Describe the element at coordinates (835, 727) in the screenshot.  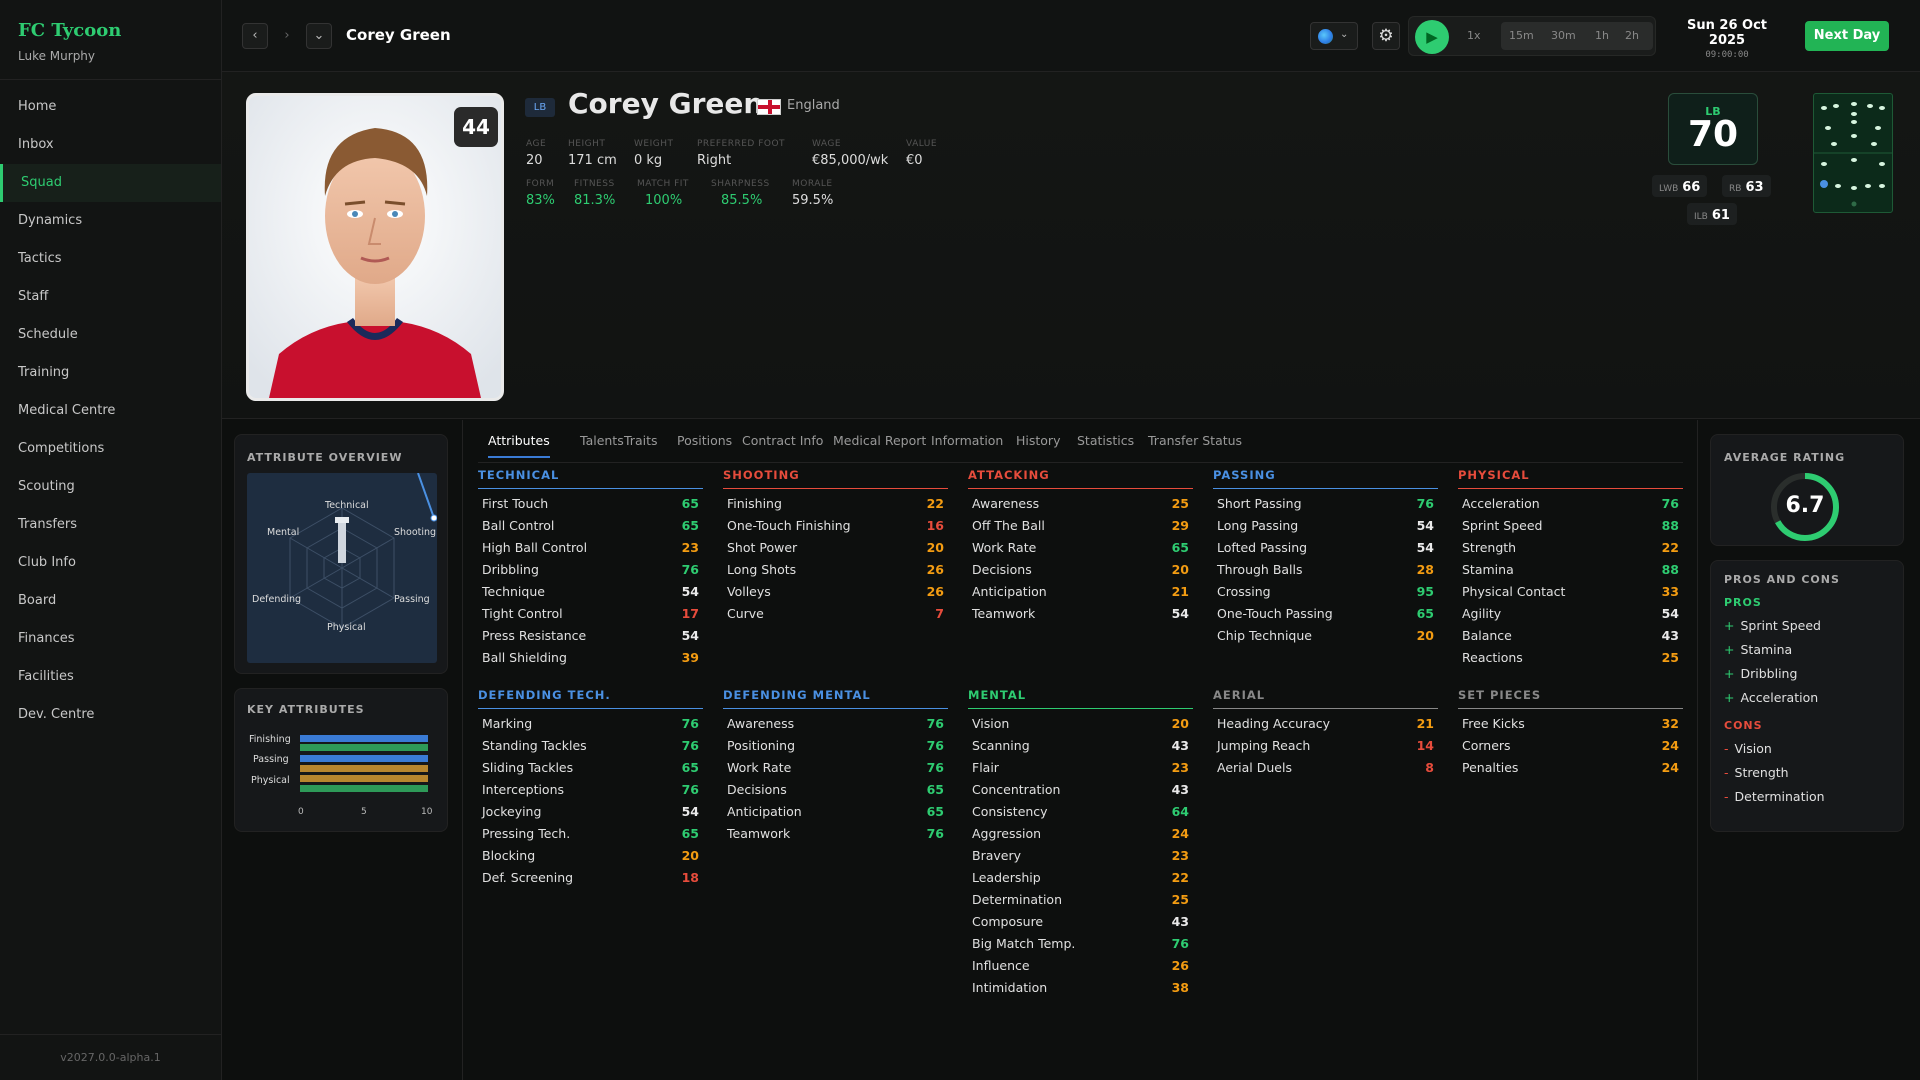
I see `attribute-row: Awareness 76` at that location.